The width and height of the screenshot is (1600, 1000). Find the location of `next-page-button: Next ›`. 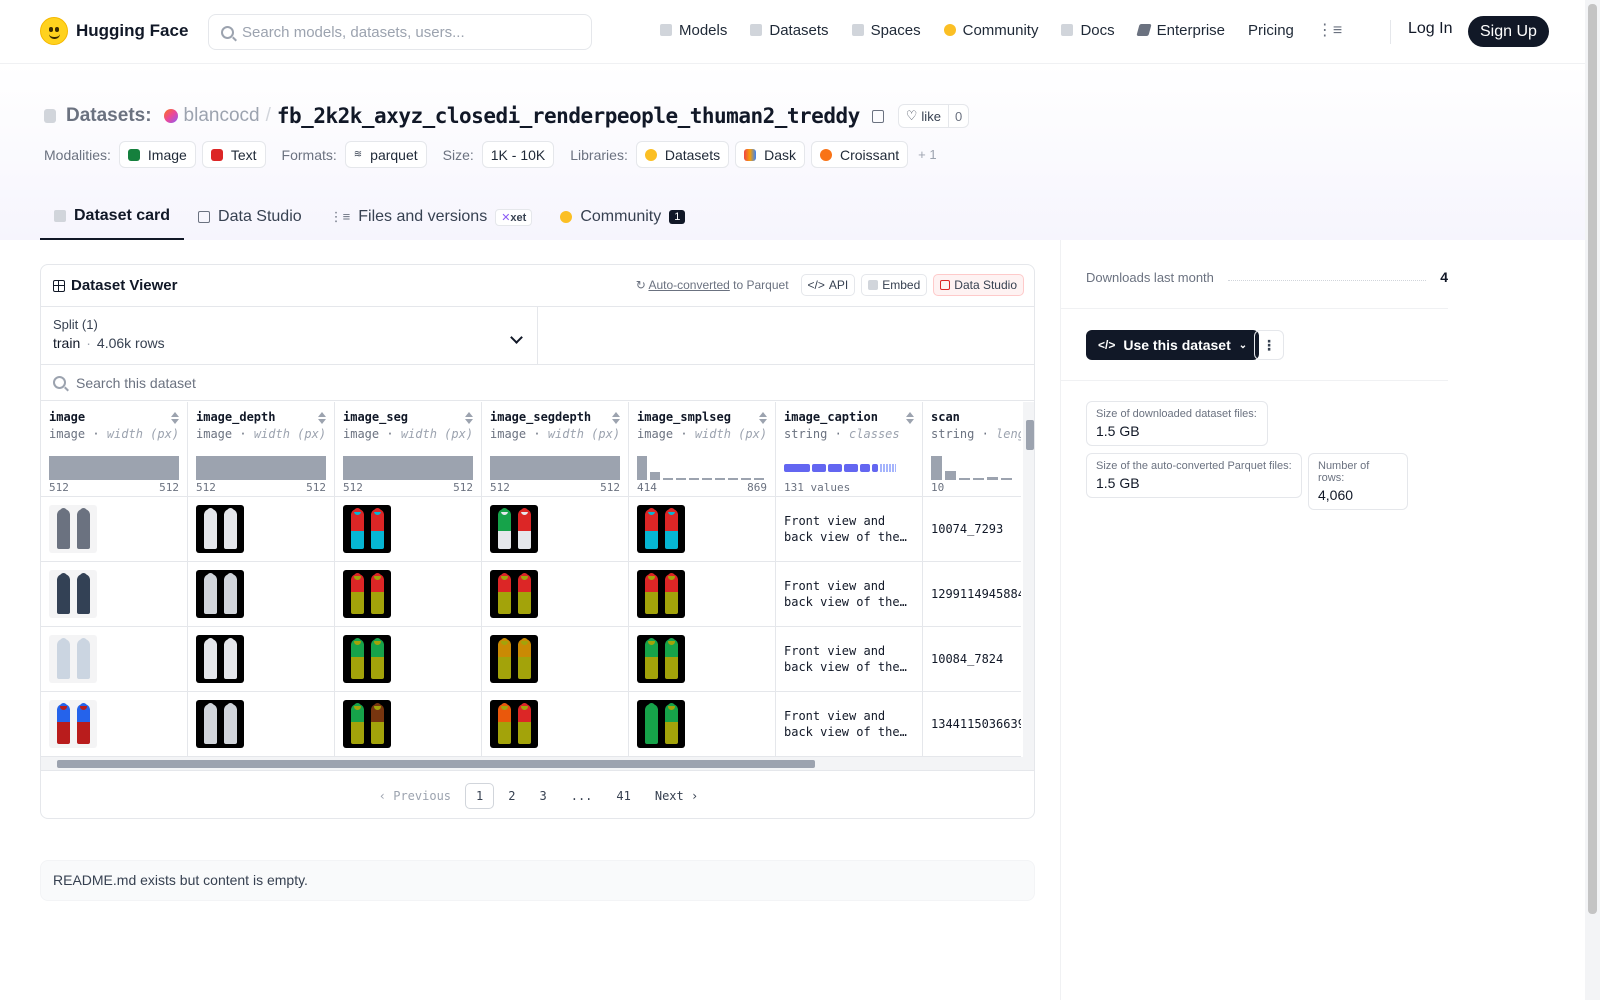

next-page-button: Next › is located at coordinates (676, 796).